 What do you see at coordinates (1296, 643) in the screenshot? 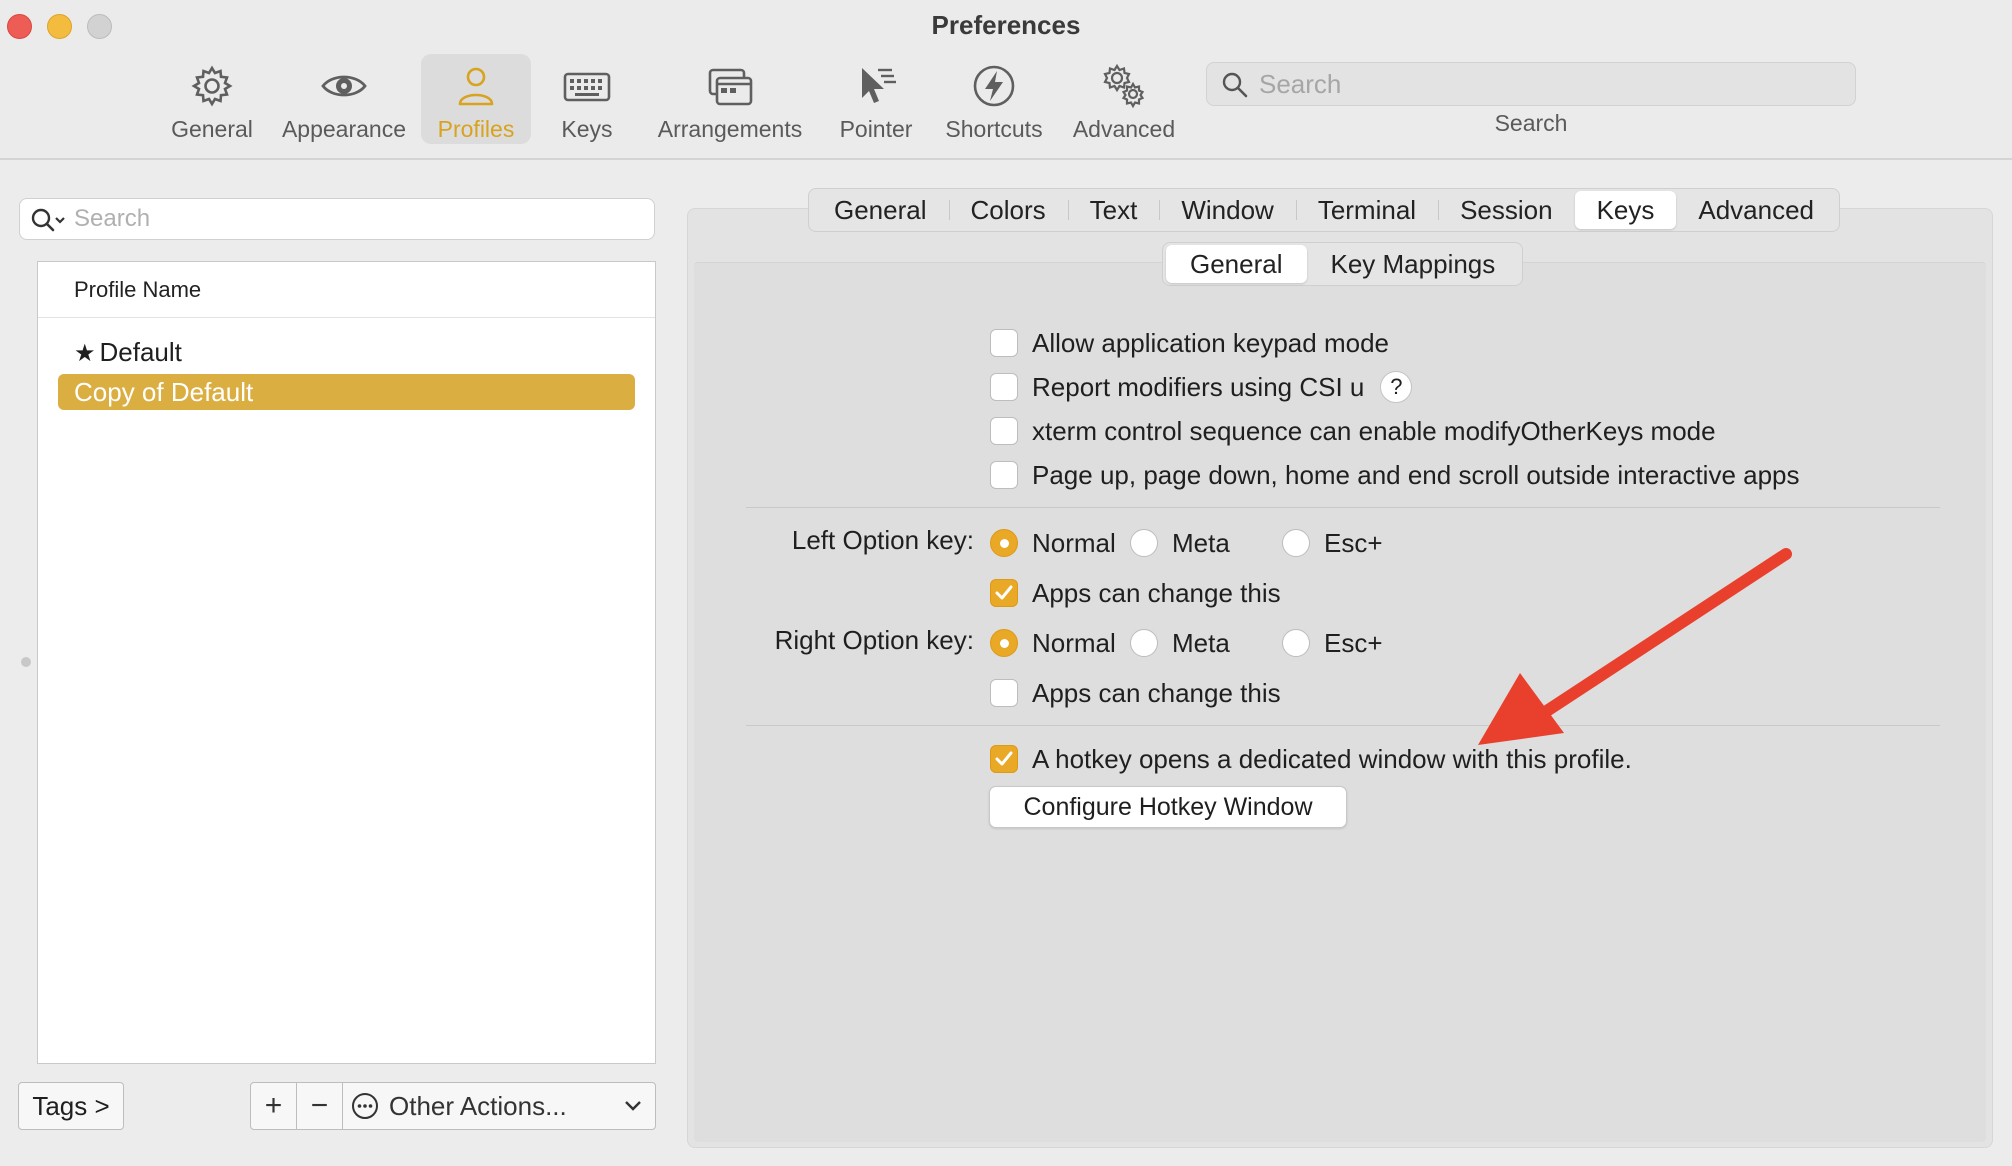
I see `right-option-esc-radio` at bounding box center [1296, 643].